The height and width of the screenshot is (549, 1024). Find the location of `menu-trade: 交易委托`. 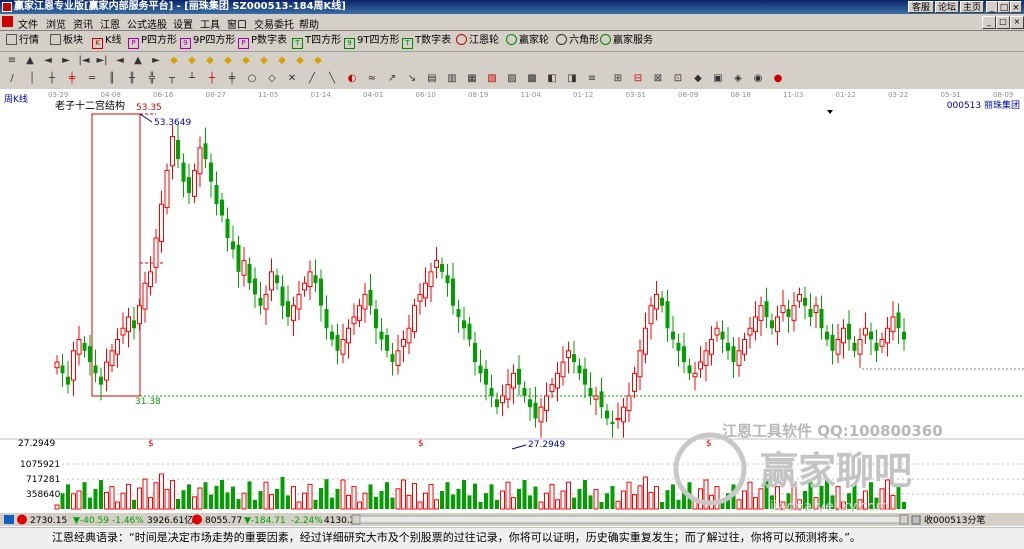

menu-trade: 交易委托 is located at coordinates (274, 23).